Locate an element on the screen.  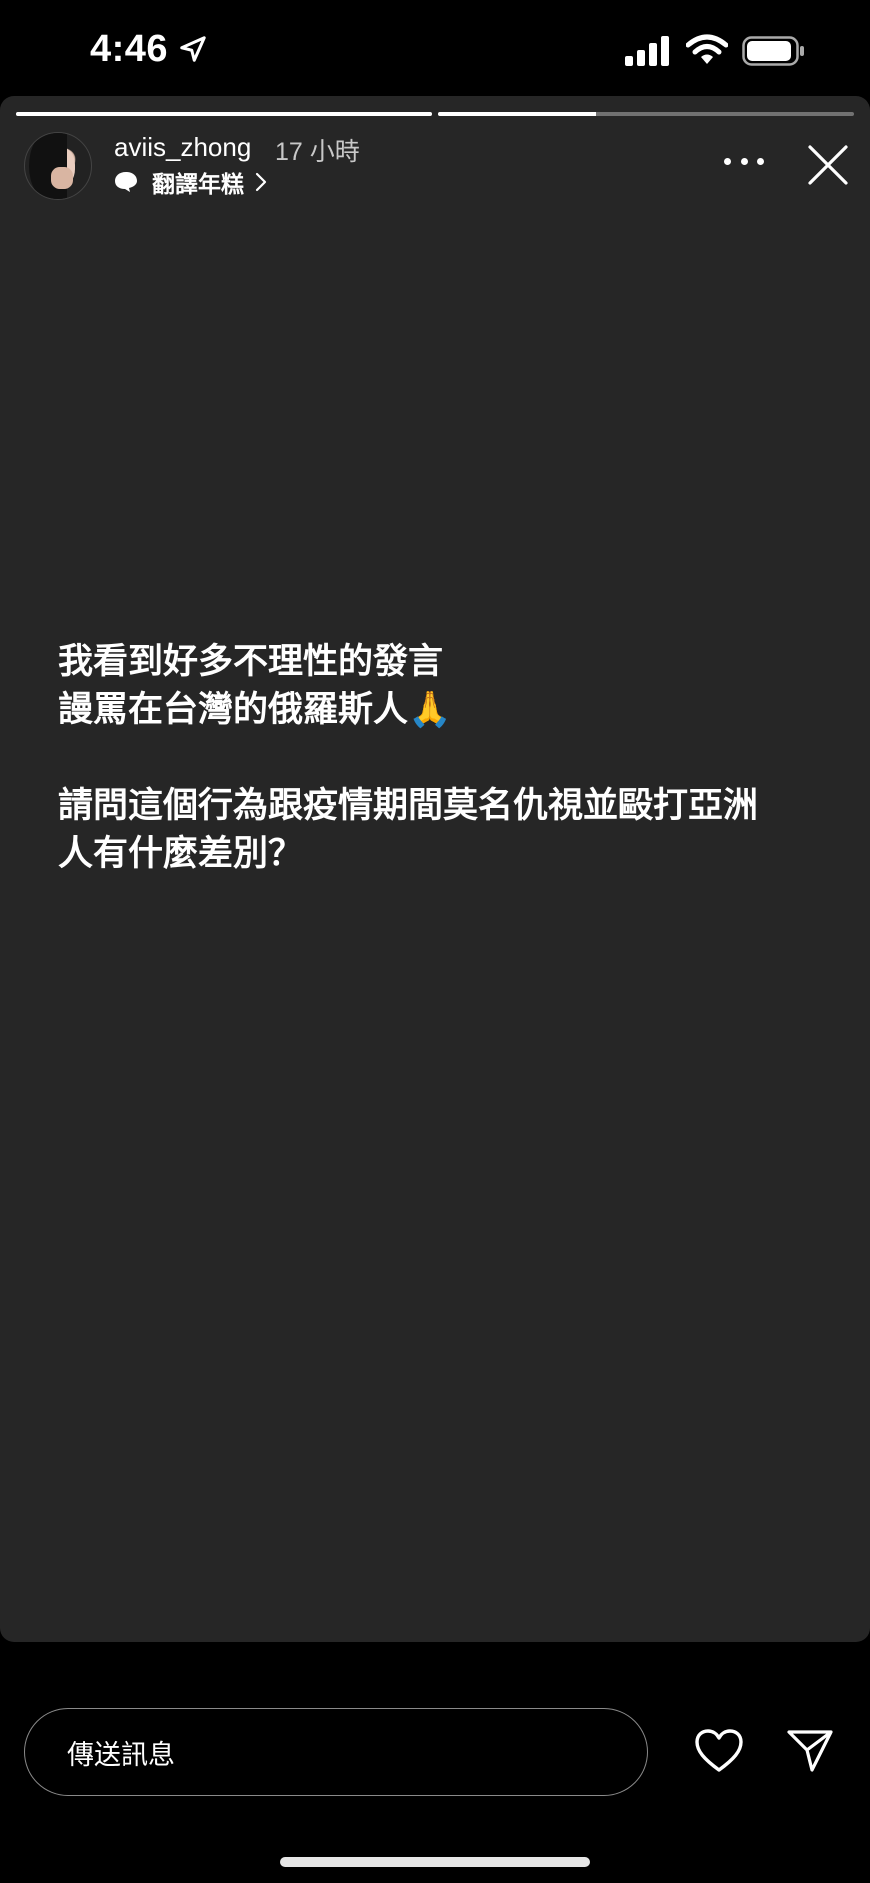
story-progress-bar is located at coordinates (435, 114).